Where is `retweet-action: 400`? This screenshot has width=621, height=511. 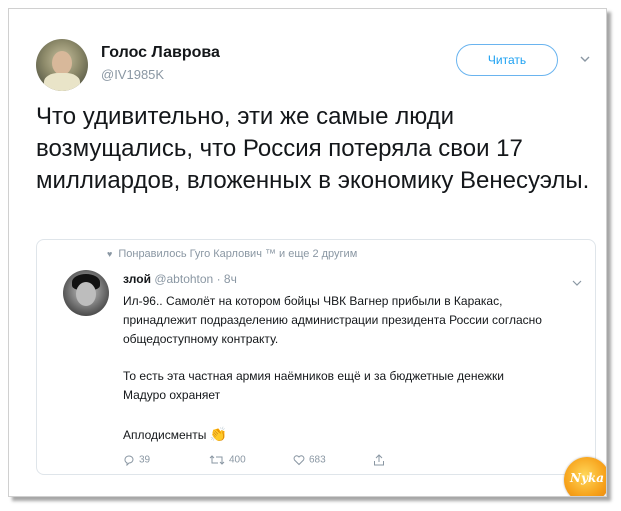
retweet-action: 400 is located at coordinates (227, 460).